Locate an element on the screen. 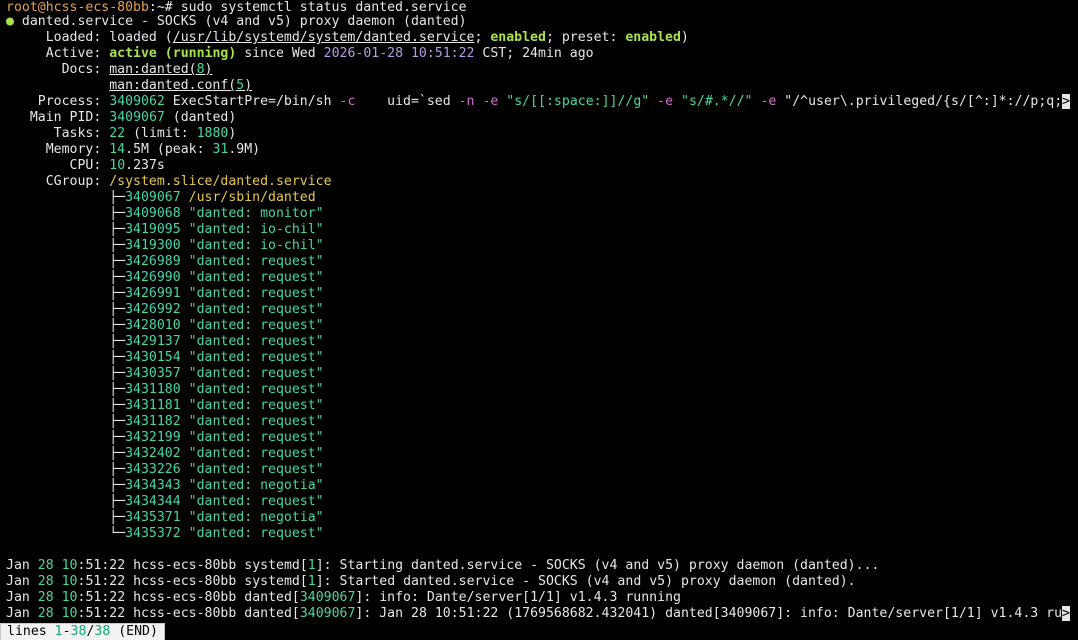  cgroup-process-row: ├─3426992 "danted: request" is located at coordinates (542, 310).